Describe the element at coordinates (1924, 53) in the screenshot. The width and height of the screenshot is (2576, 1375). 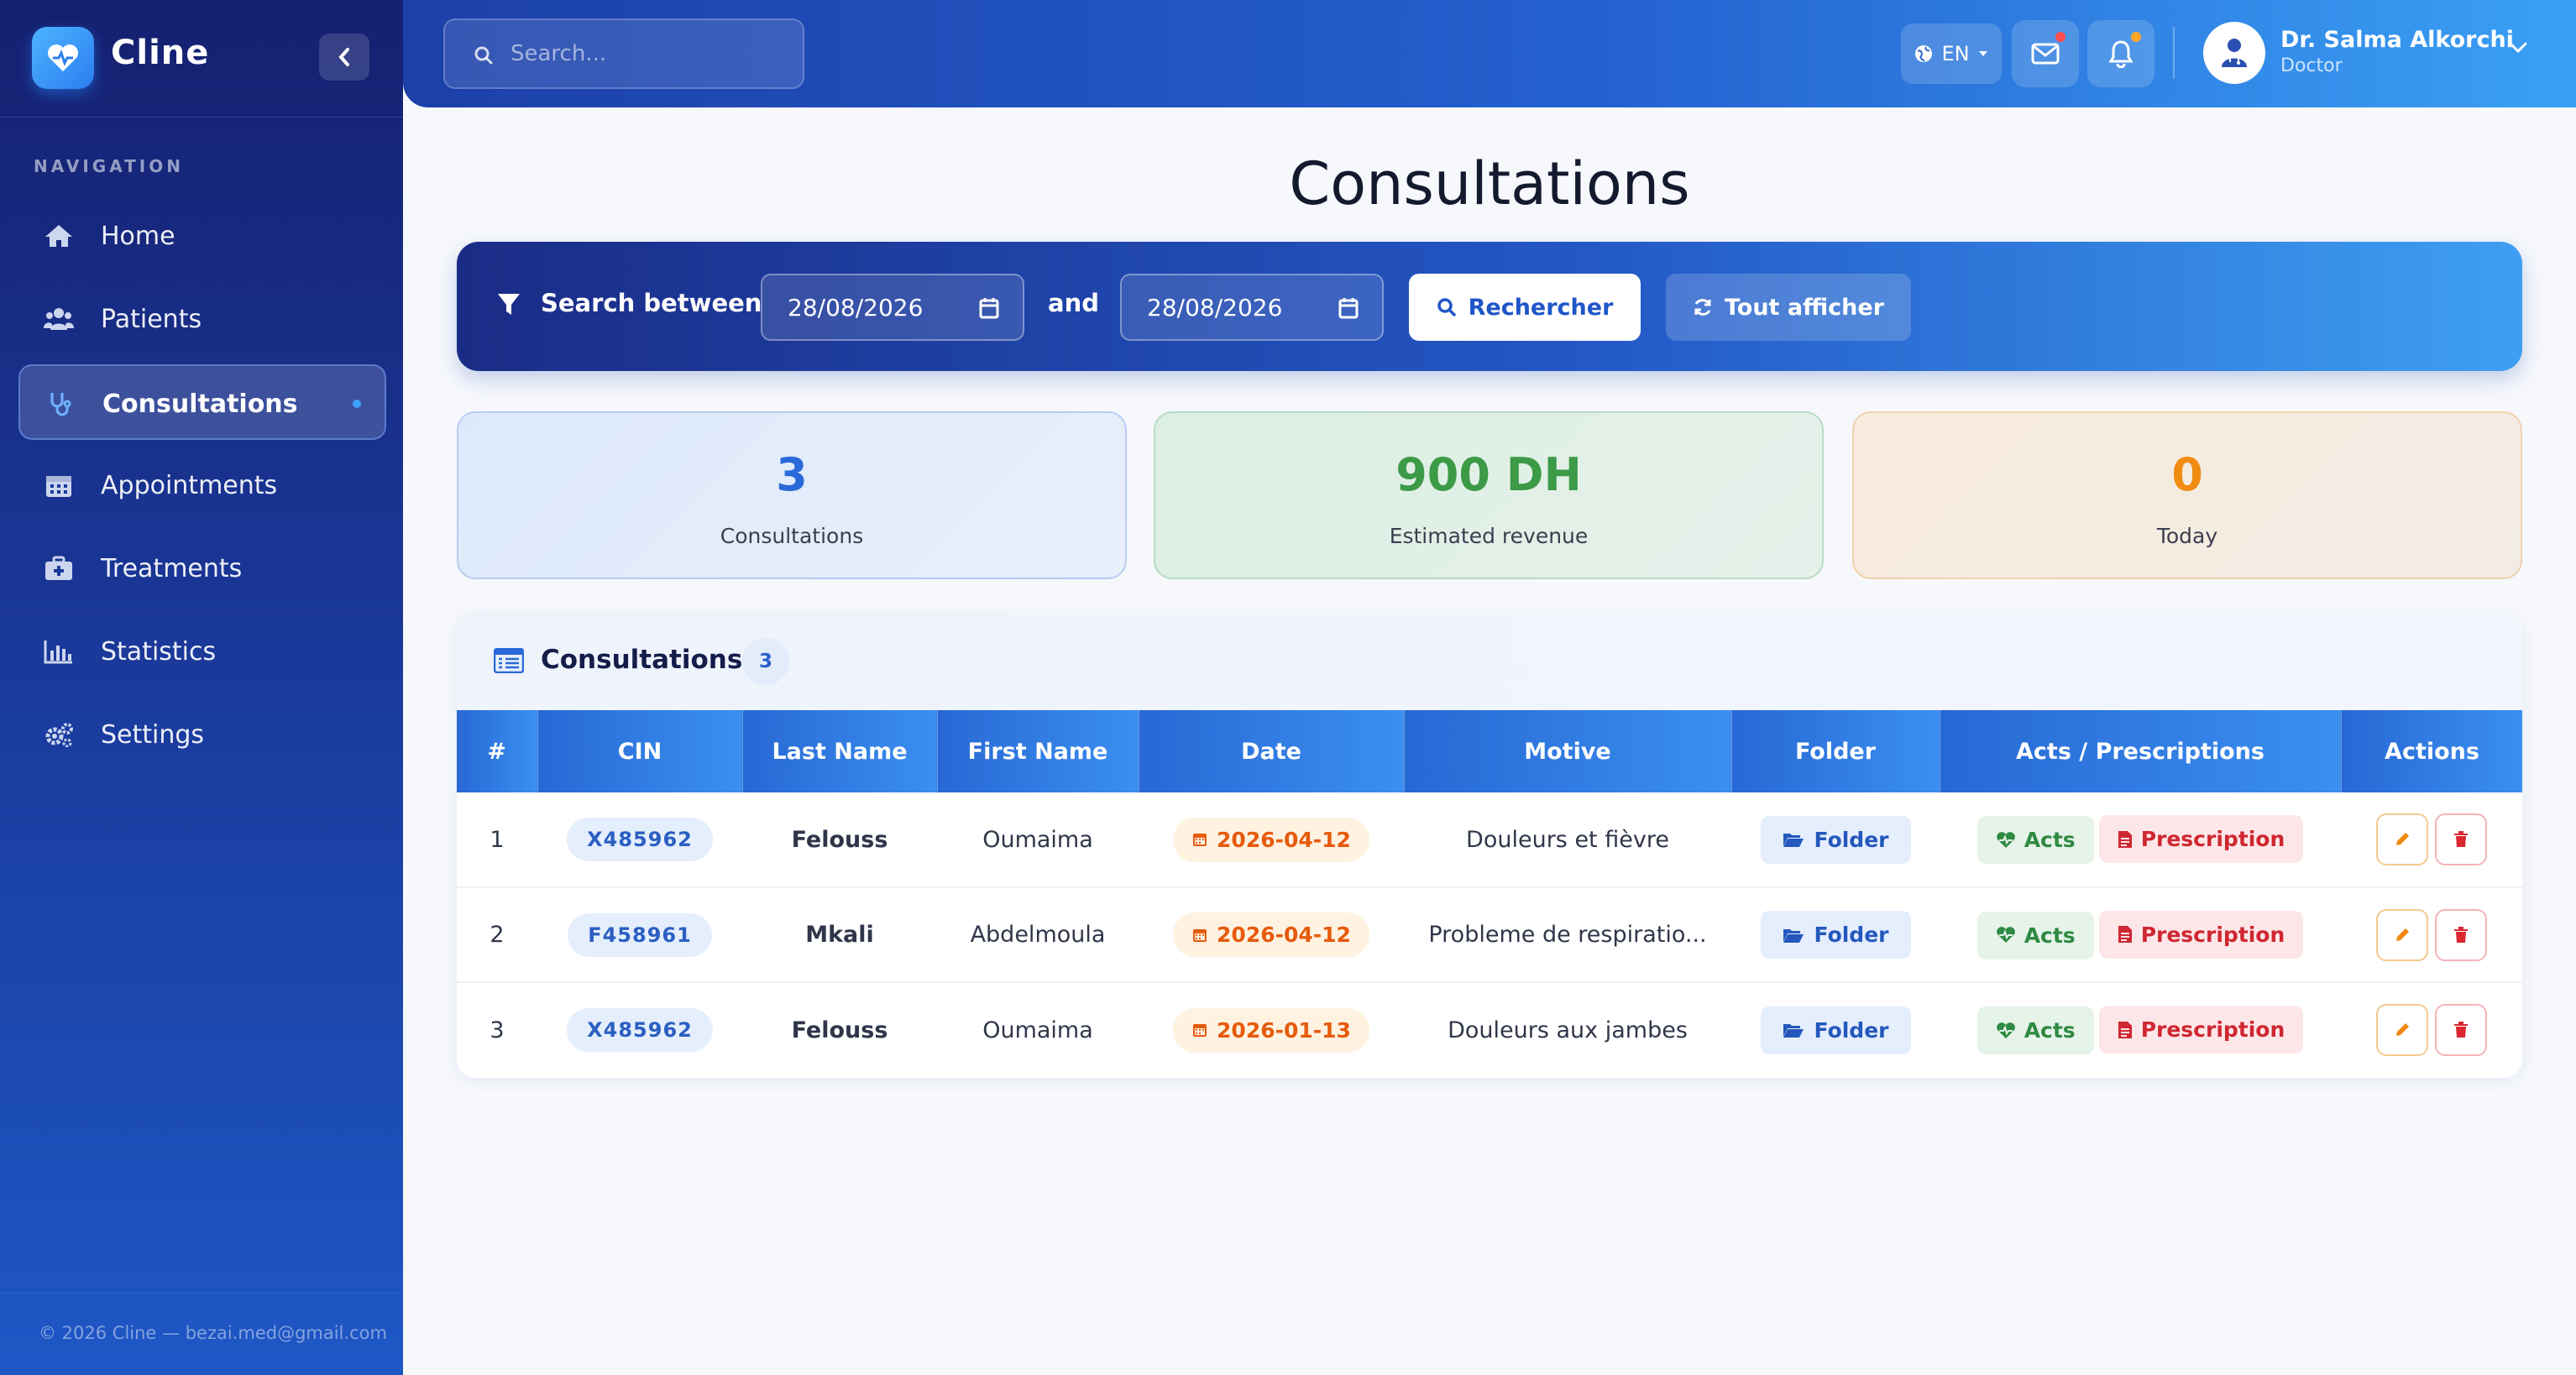
I see `globe-icon` at that location.